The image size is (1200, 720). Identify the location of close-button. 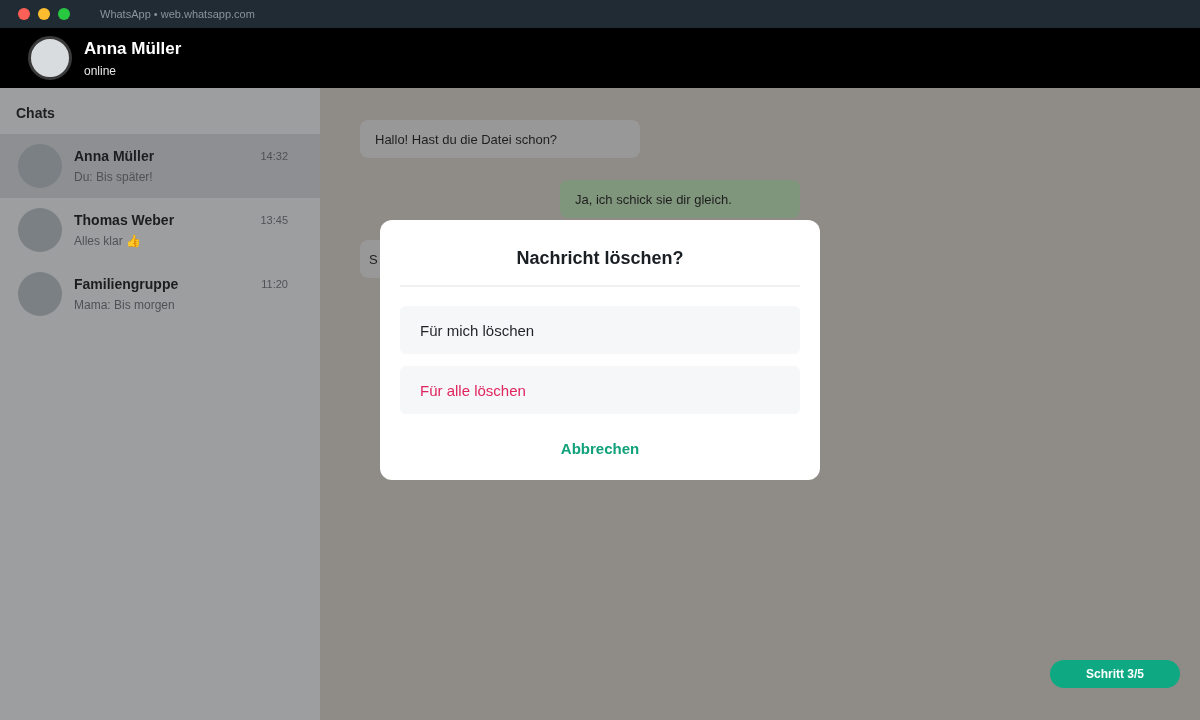
(24, 14).